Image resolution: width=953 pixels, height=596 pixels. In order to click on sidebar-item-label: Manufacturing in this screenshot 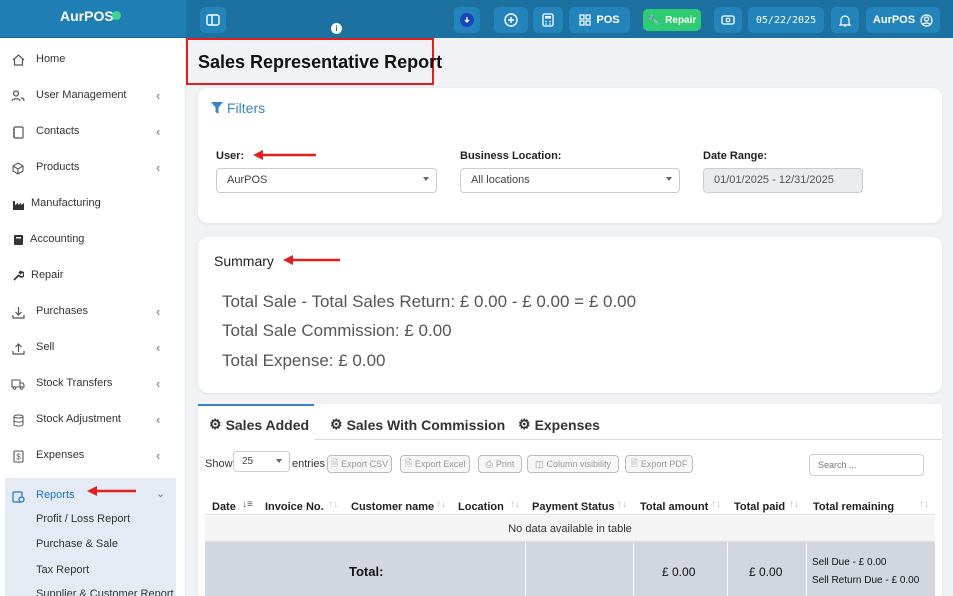, I will do `click(66, 203)`.